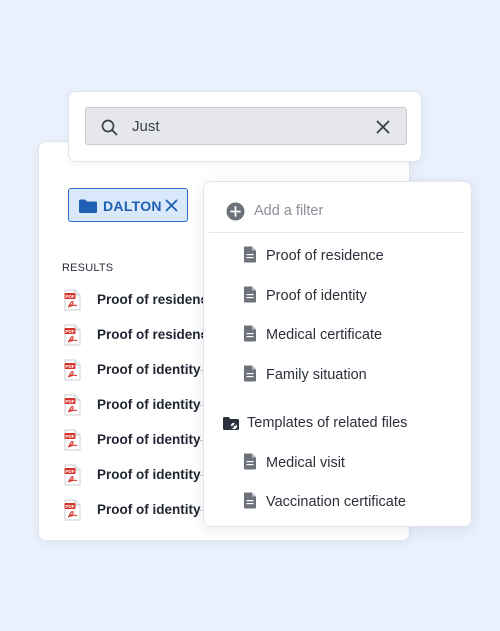 The width and height of the screenshot is (500, 631). I want to click on add-circle-icon, so click(235, 211).